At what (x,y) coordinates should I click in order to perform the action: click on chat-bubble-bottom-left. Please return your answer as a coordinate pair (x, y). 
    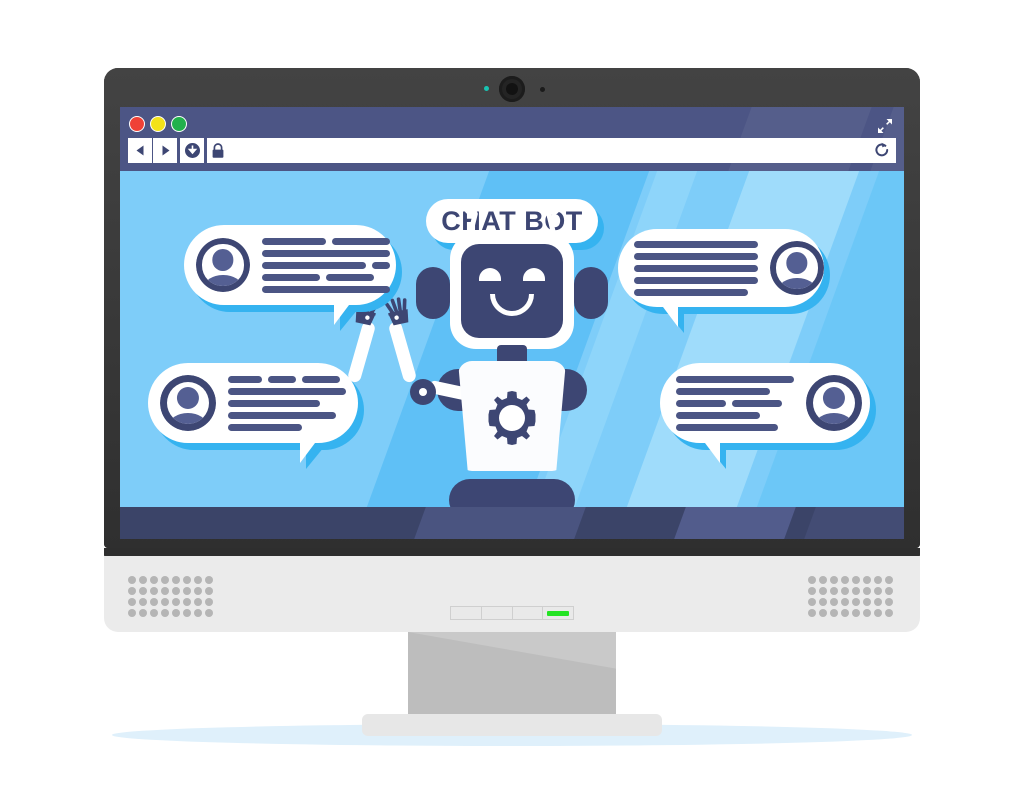
    Looking at the image, I should click on (256, 416).